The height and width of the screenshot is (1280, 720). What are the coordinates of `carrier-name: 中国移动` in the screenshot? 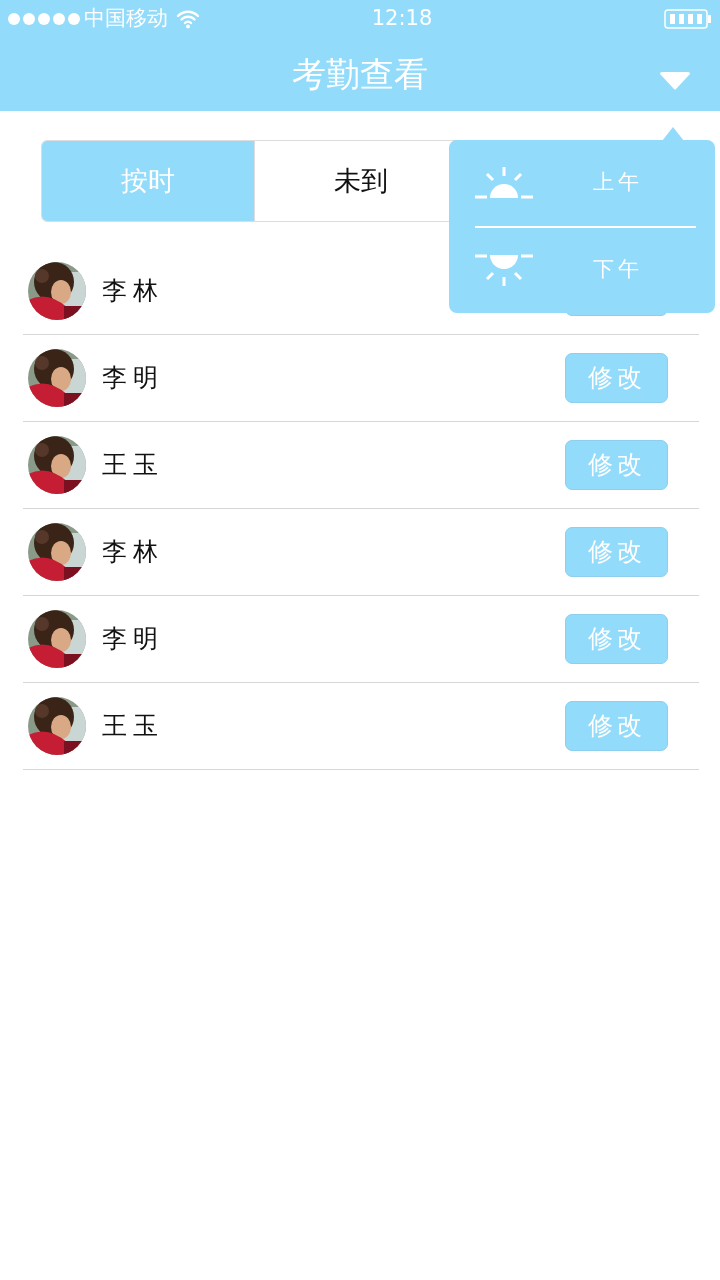 It's located at (126, 19).